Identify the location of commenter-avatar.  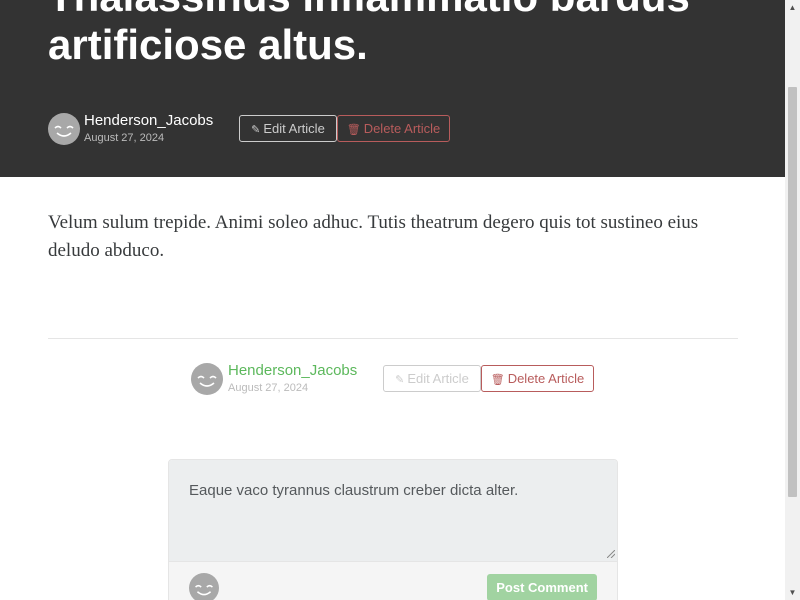
(204, 586).